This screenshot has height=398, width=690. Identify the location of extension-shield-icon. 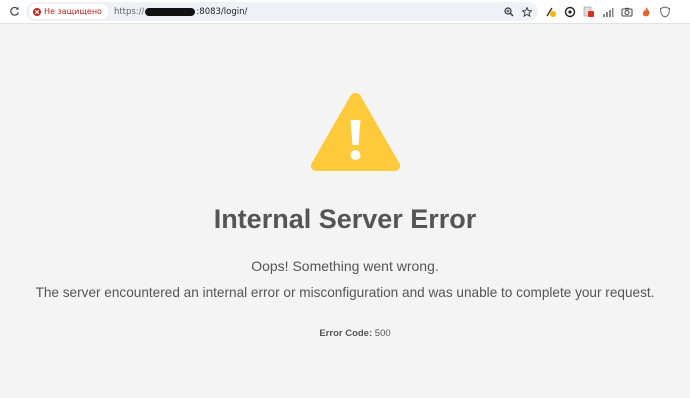
(665, 12).